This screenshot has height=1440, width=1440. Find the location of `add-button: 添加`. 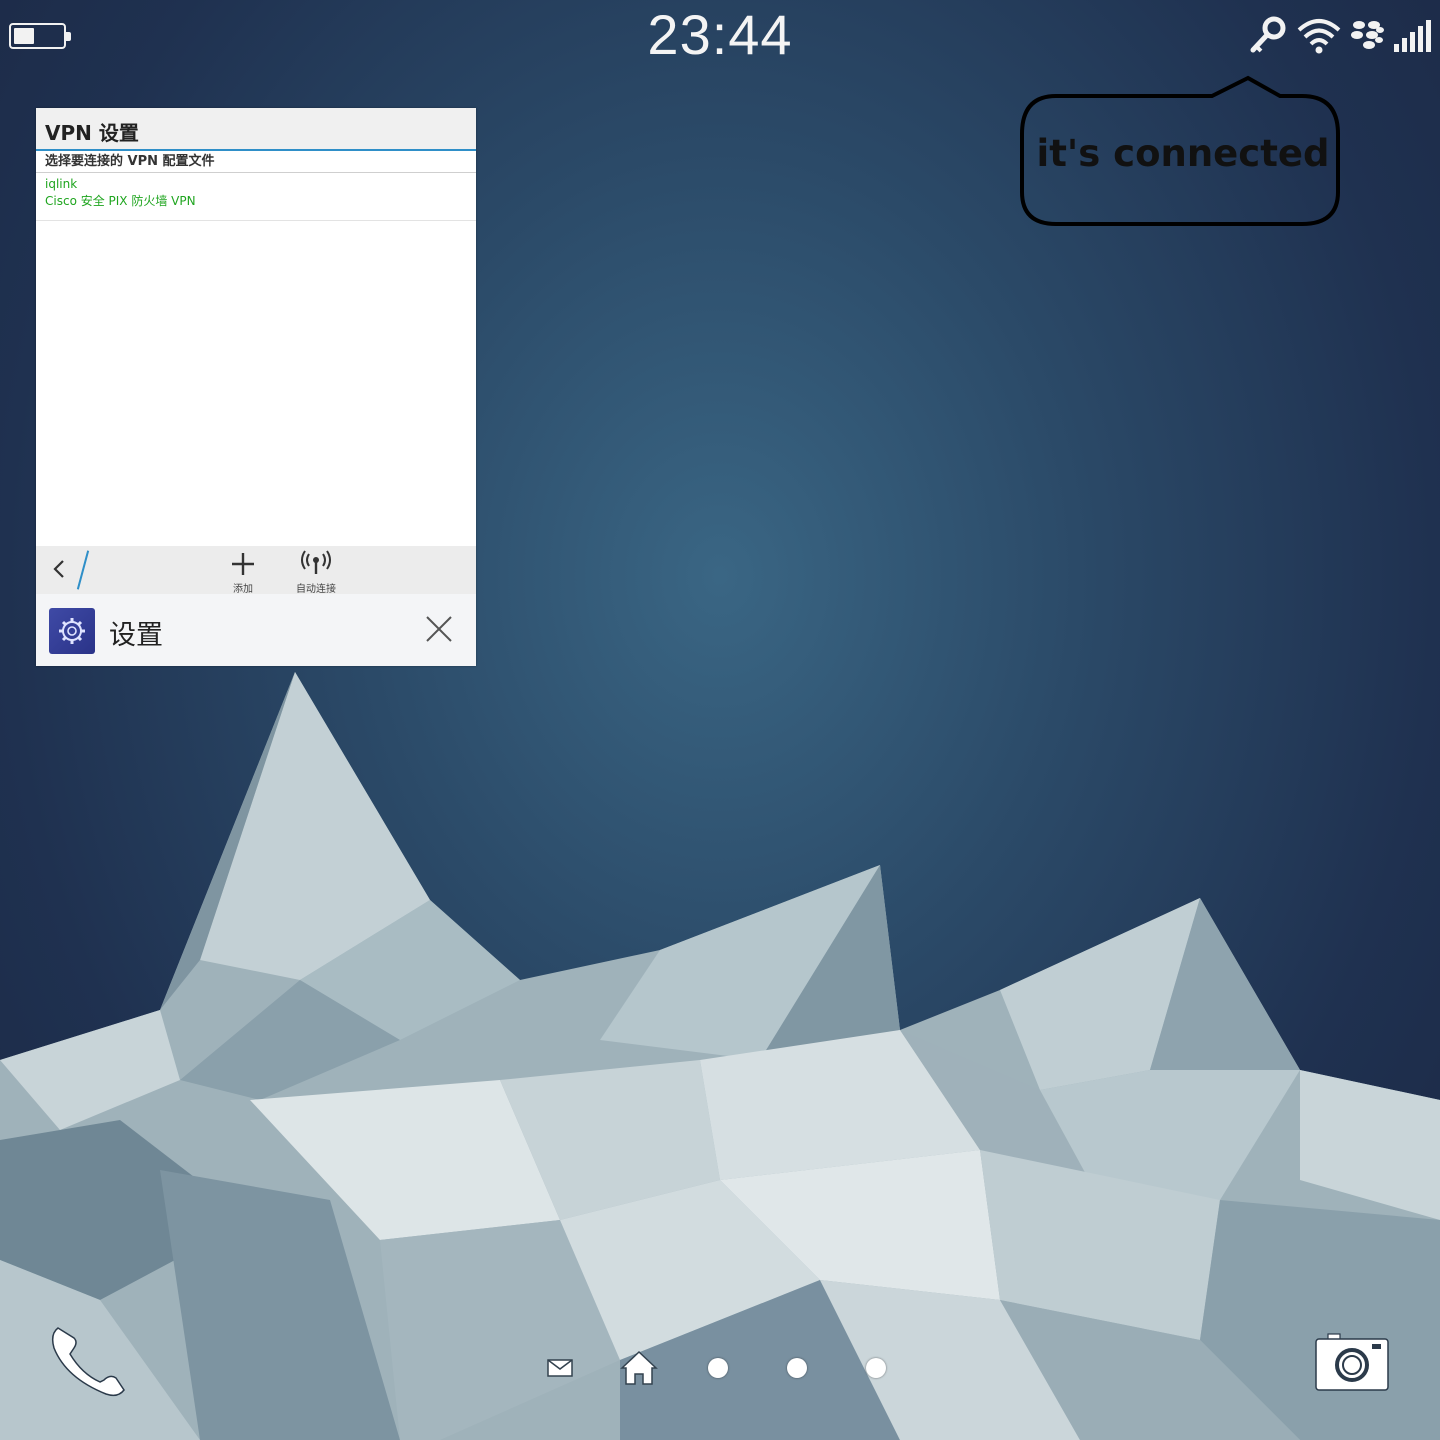

add-button: 添加 is located at coordinates (243, 572).